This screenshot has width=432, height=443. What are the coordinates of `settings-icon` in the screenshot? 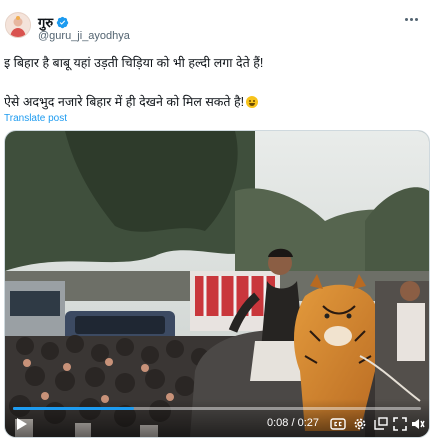 It's located at (360, 424).